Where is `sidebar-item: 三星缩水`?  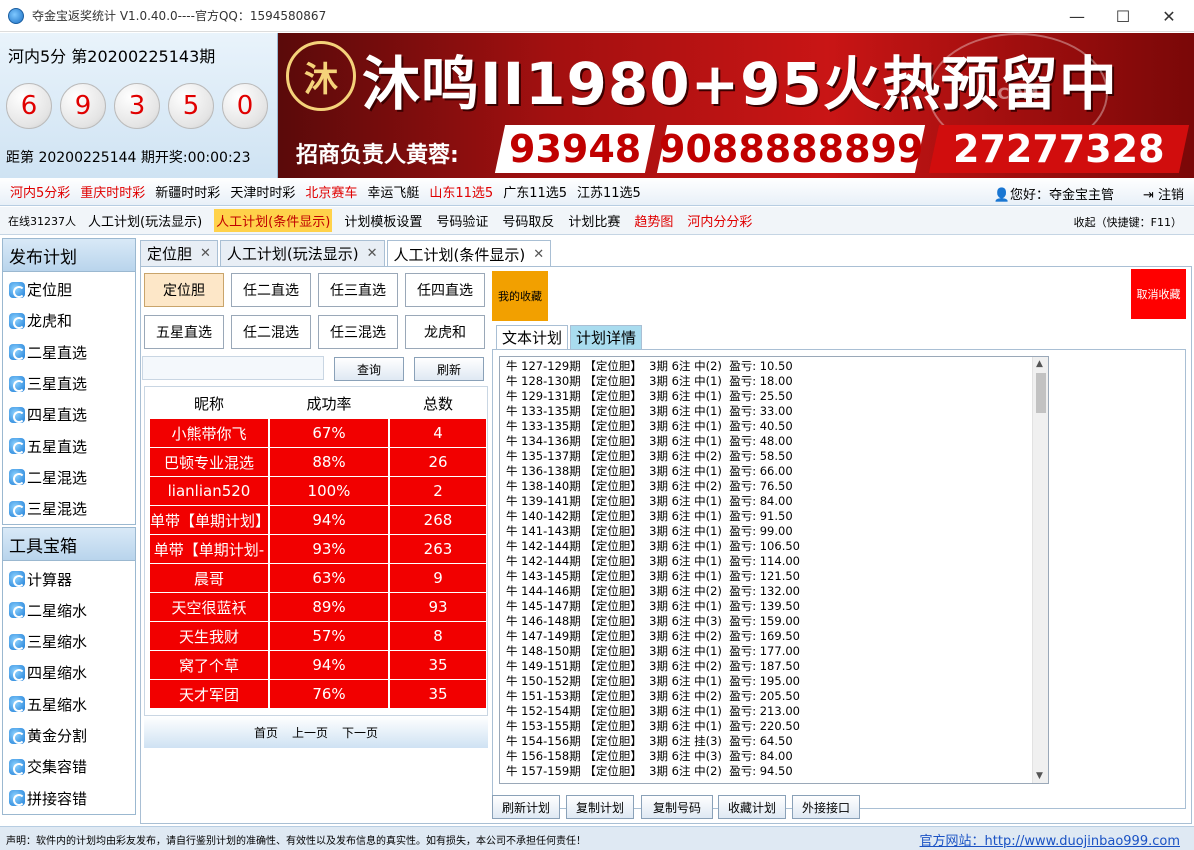 sidebar-item: 三星缩水 is located at coordinates (69, 641).